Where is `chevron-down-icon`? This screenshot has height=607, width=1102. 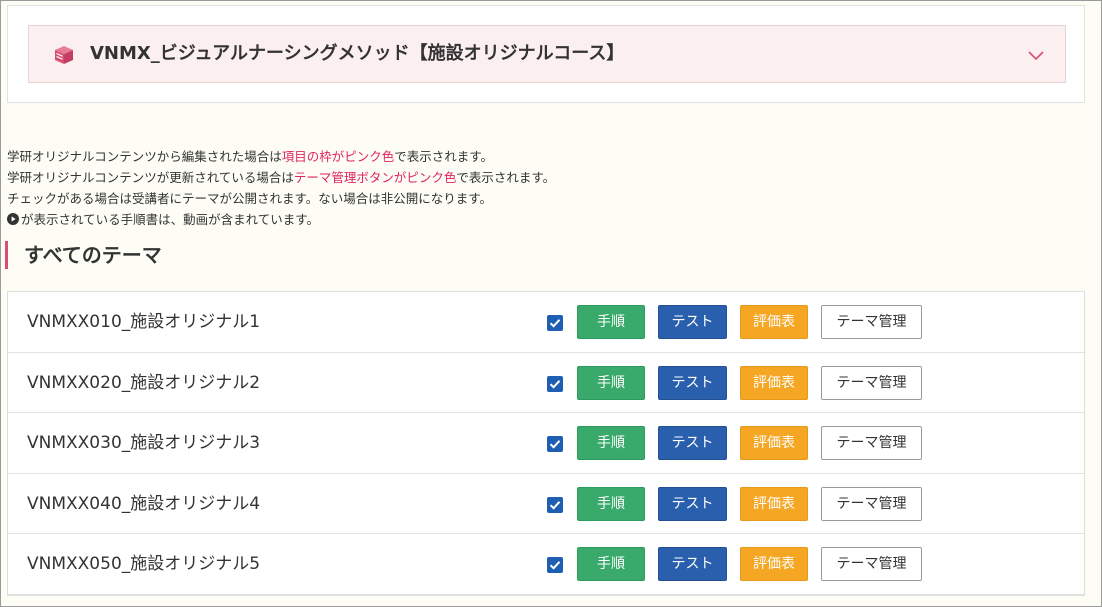
chevron-down-icon is located at coordinates (1036, 55).